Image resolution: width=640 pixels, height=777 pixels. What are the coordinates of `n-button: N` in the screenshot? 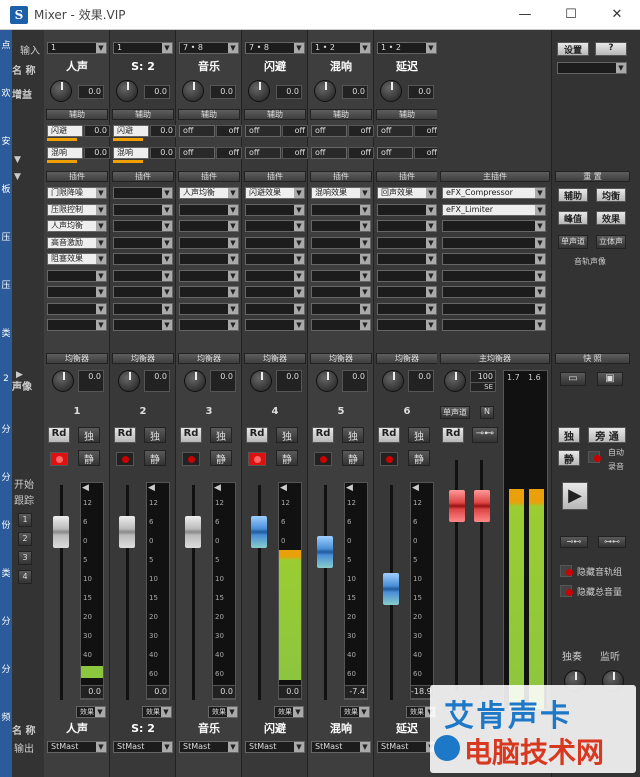 It's located at (487, 412).